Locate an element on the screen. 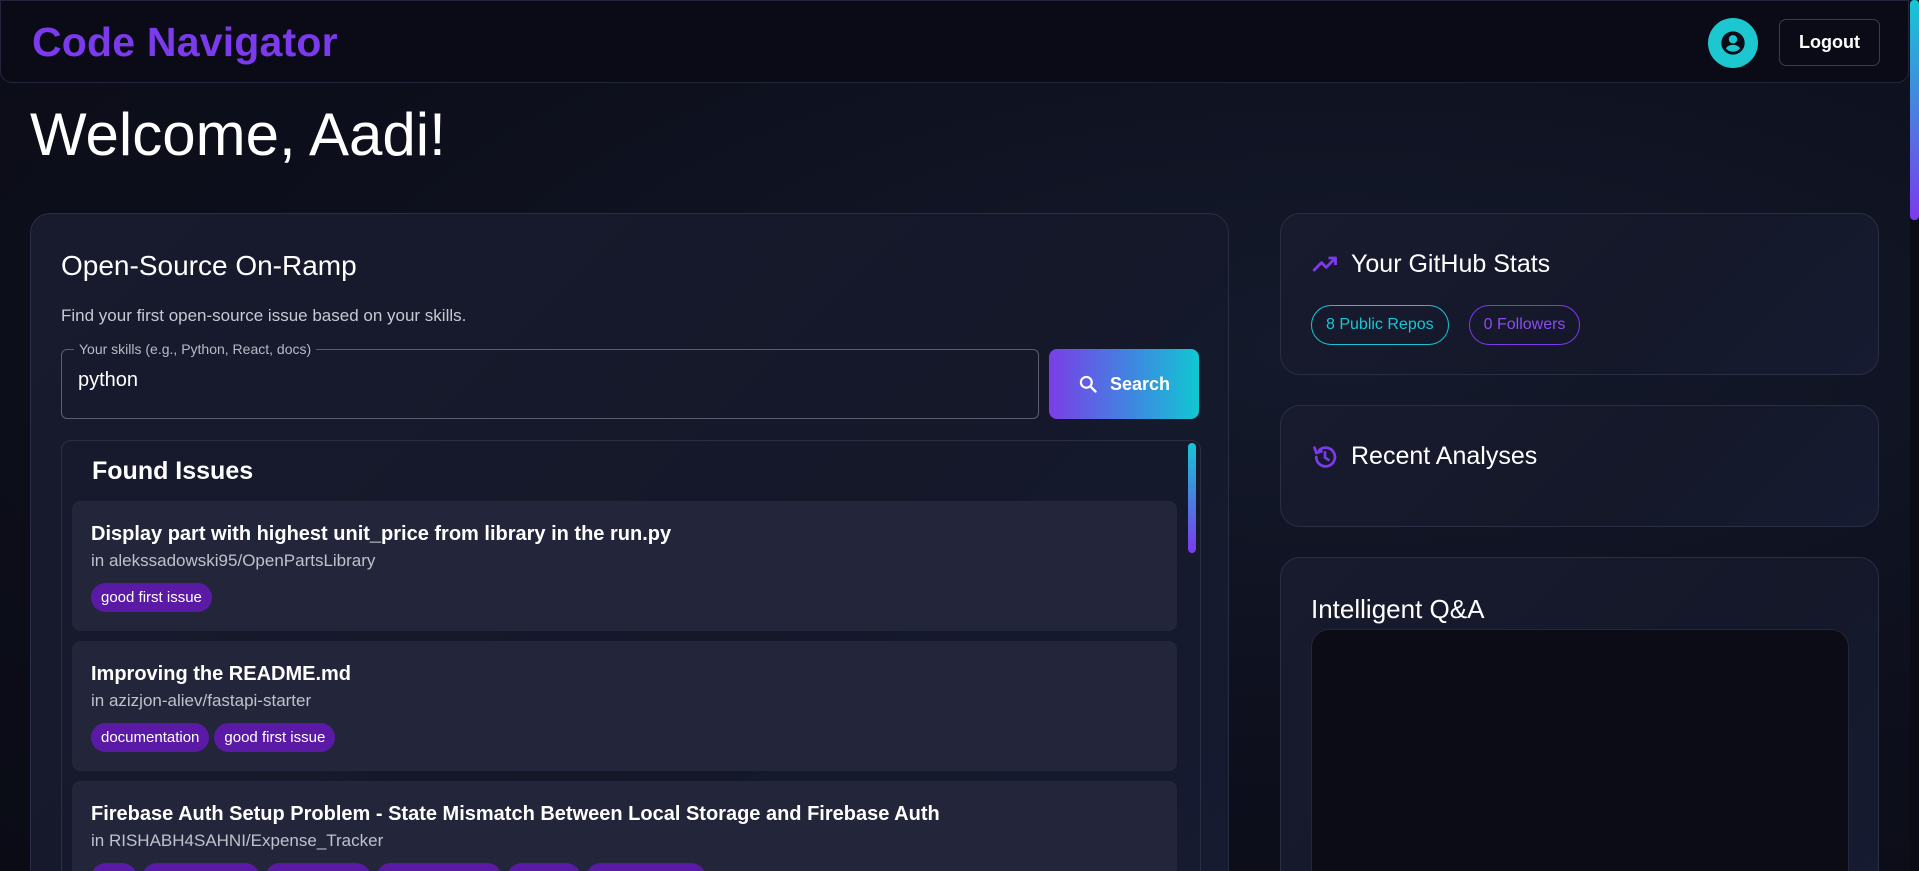  issue-repo: in alekssadowski95/OpenPartsLibrary is located at coordinates (233, 560).